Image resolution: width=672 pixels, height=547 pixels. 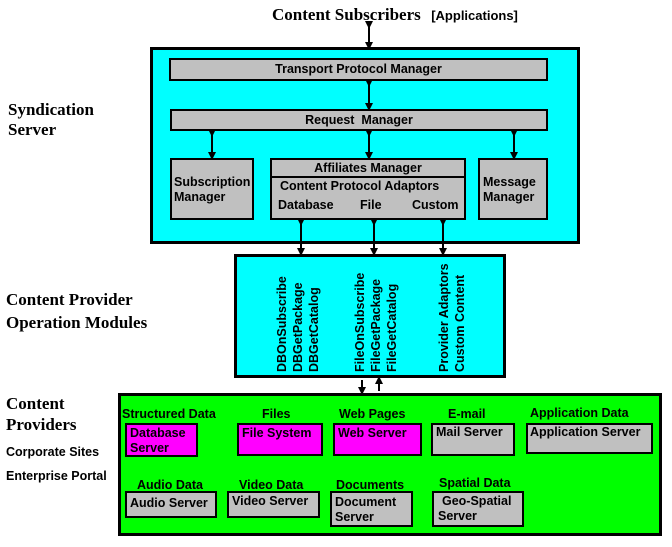 I want to click on corporate-sites-label: Corporate Sites, so click(x=53, y=452).